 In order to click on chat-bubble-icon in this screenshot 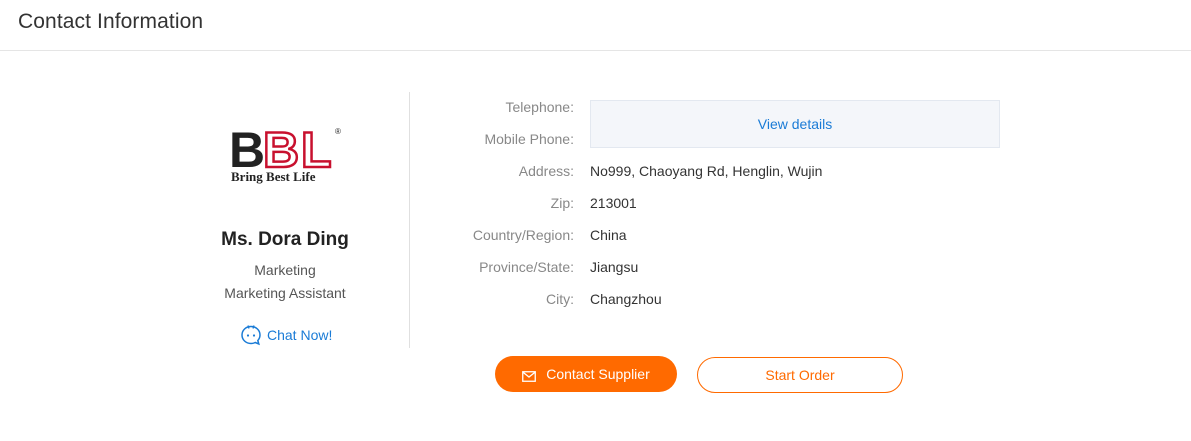, I will do `click(251, 335)`.